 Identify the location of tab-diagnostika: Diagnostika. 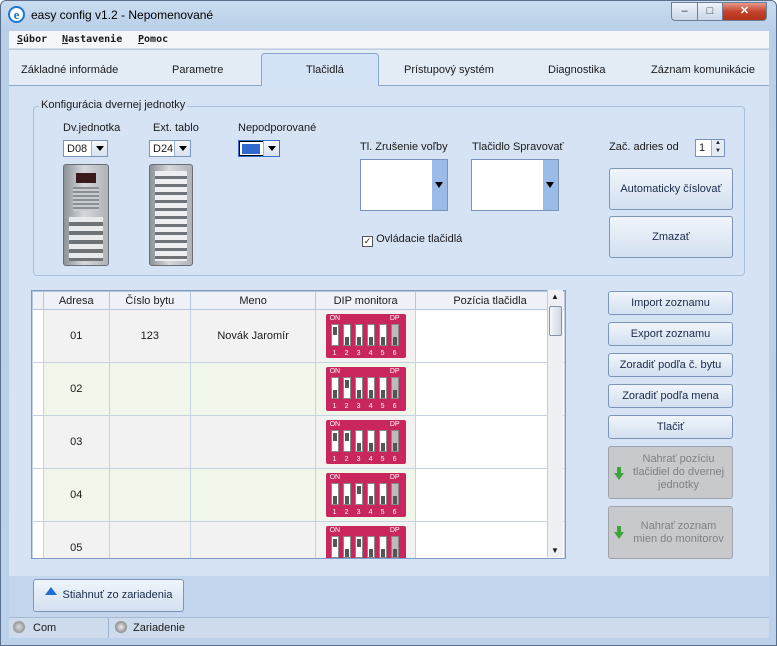
(576, 70).